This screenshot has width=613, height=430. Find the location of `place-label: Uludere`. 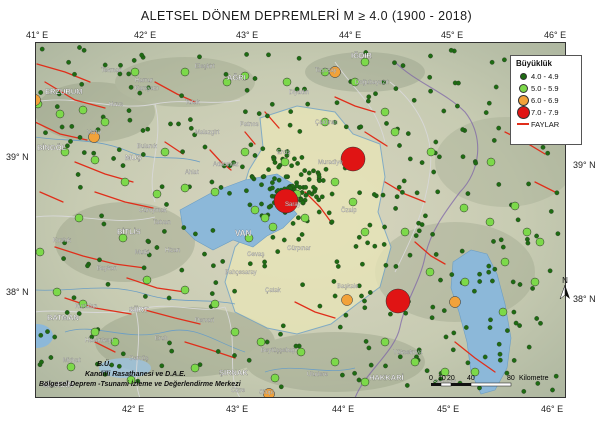

place-label: Uludere is located at coordinates (318, 375).